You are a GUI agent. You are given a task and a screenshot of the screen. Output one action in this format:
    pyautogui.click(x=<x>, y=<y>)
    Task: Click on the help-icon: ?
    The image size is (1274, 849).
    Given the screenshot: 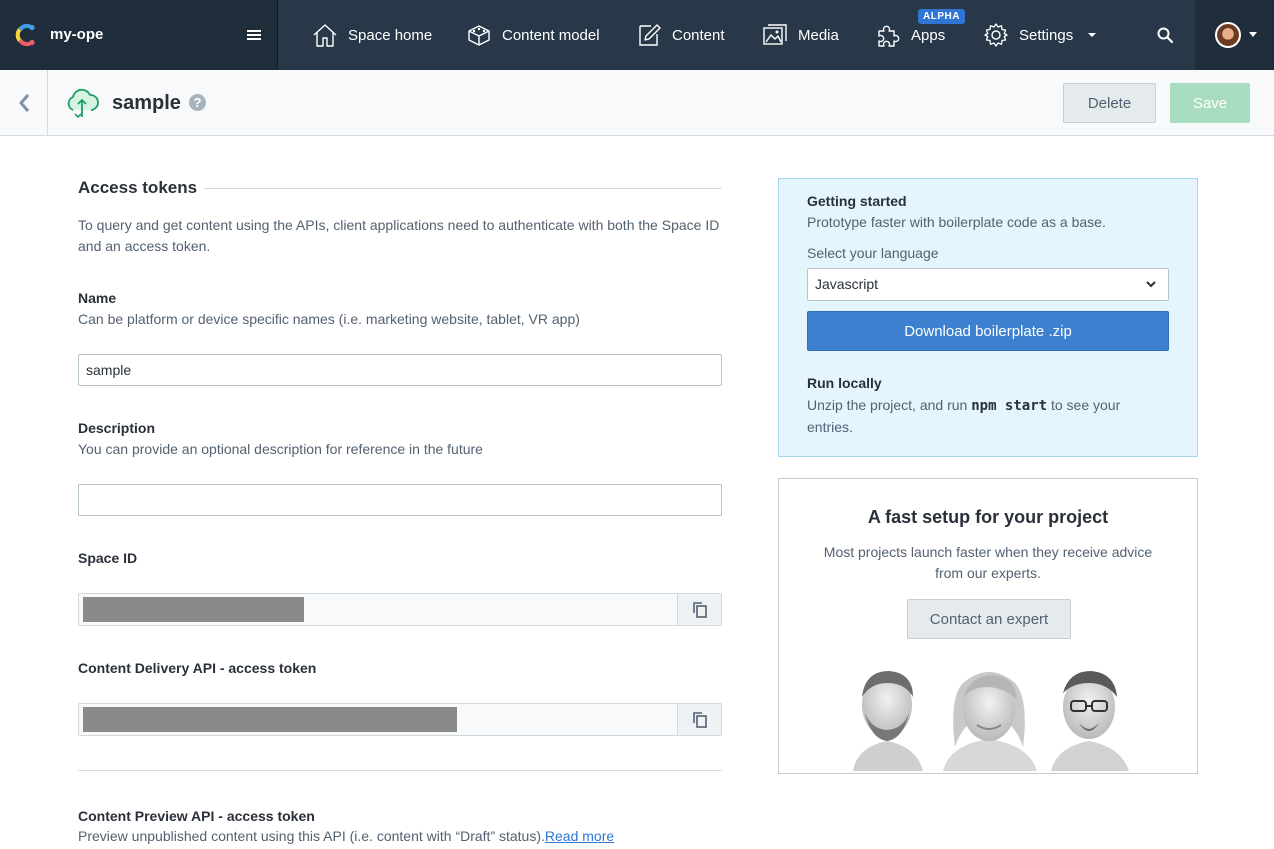 What is the action you would take?
    pyautogui.click(x=197, y=102)
    